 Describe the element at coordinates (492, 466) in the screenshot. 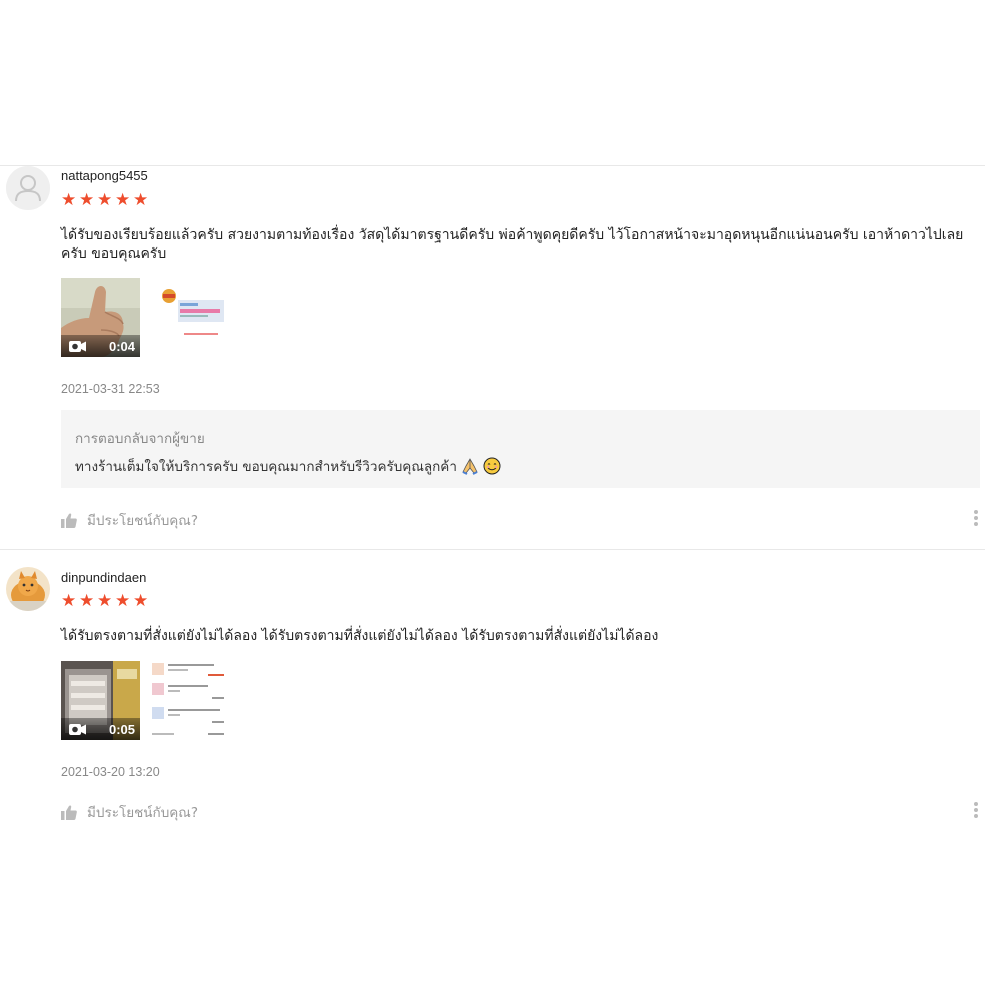

I see `smiling-face-emoji` at that location.